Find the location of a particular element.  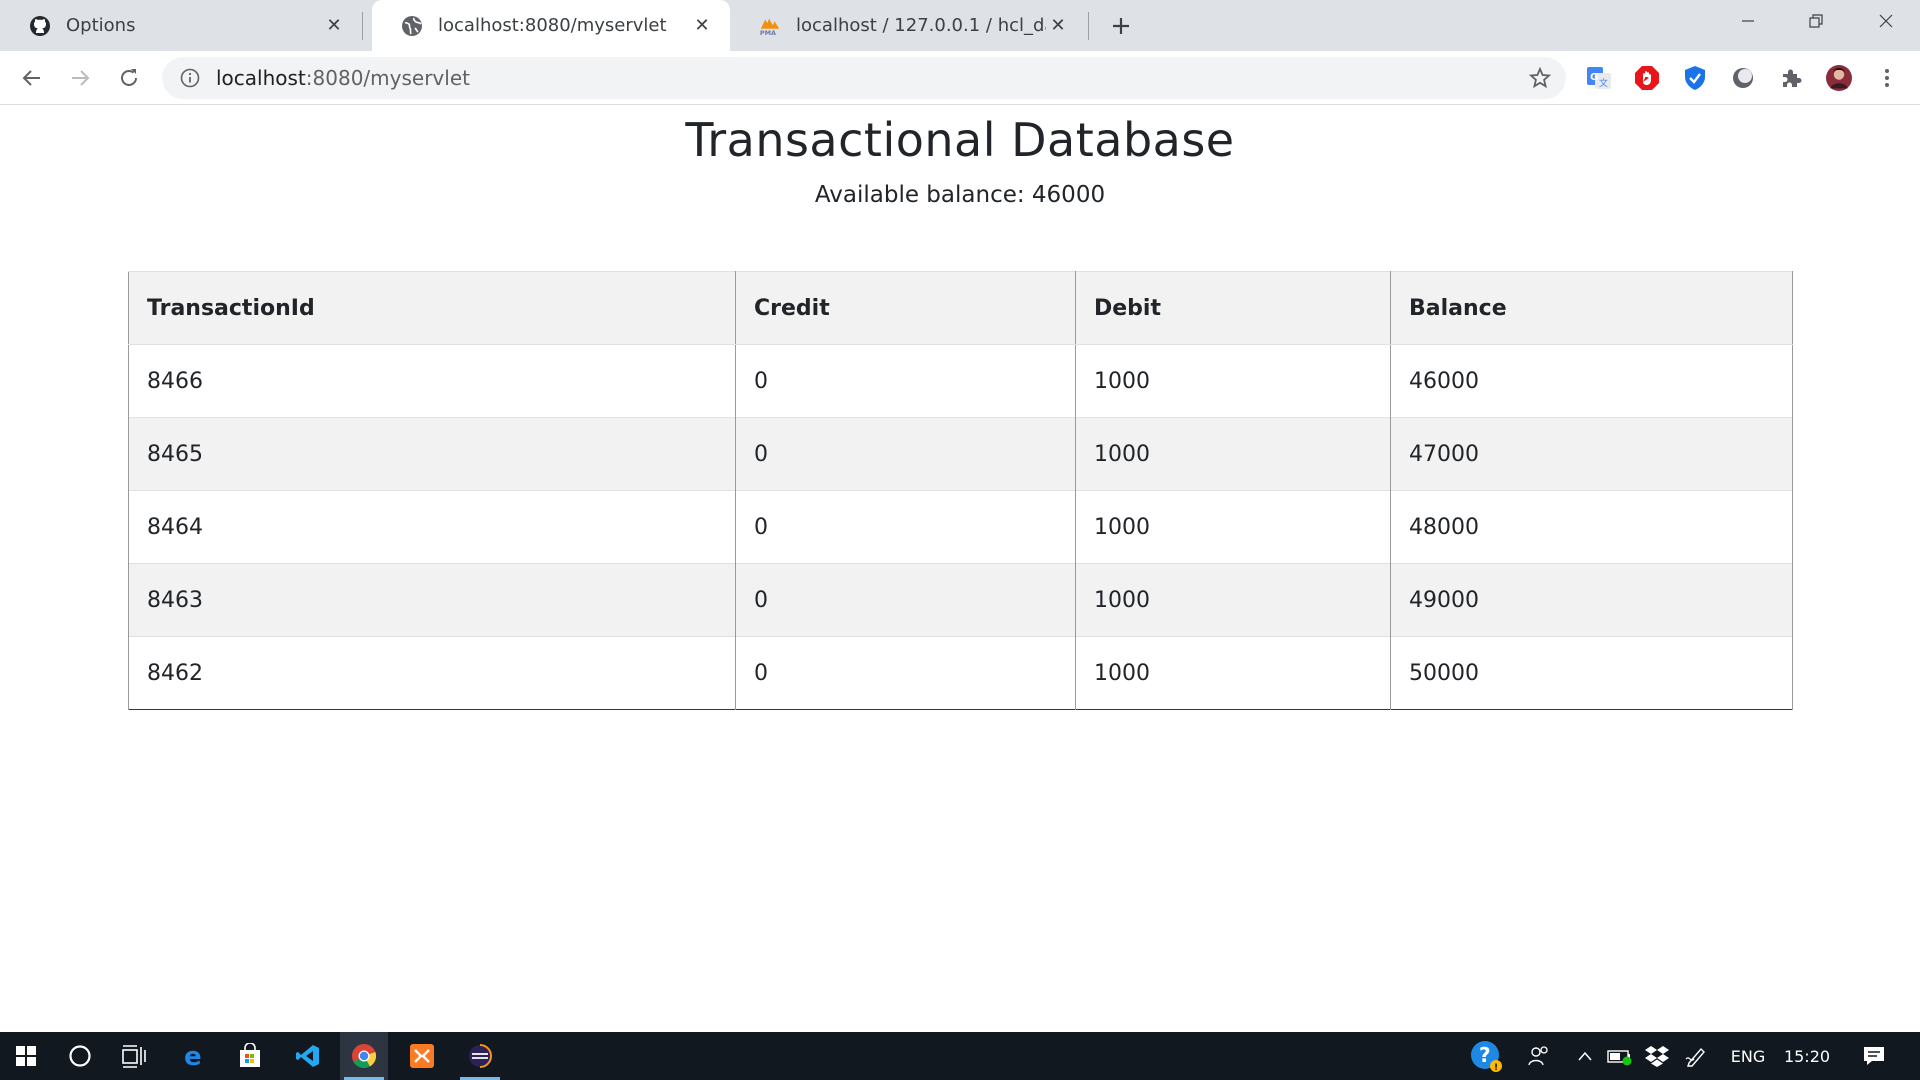

reload-button is located at coordinates (129, 78).